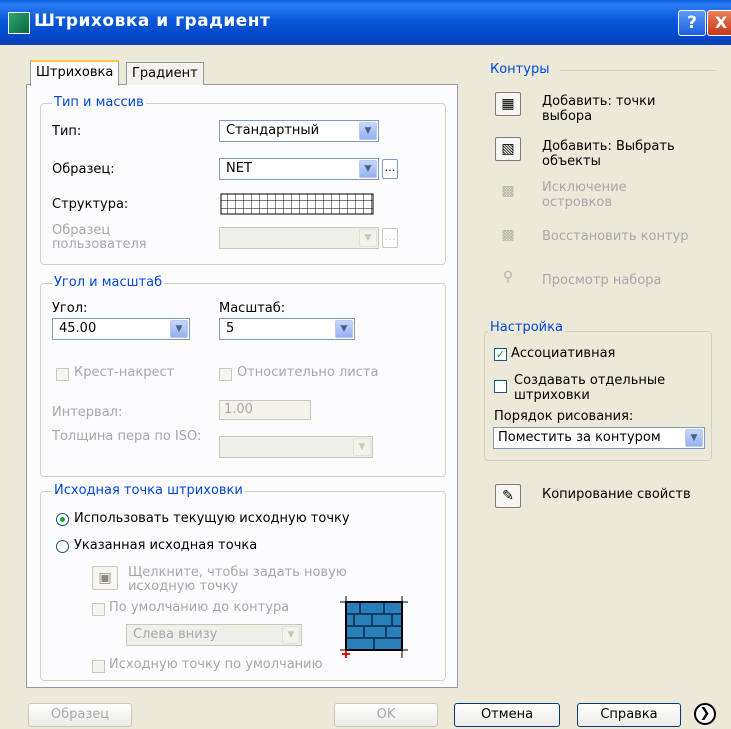  What do you see at coordinates (98, 666) in the screenshot?
I see `store-default-origin-checkbox` at bounding box center [98, 666].